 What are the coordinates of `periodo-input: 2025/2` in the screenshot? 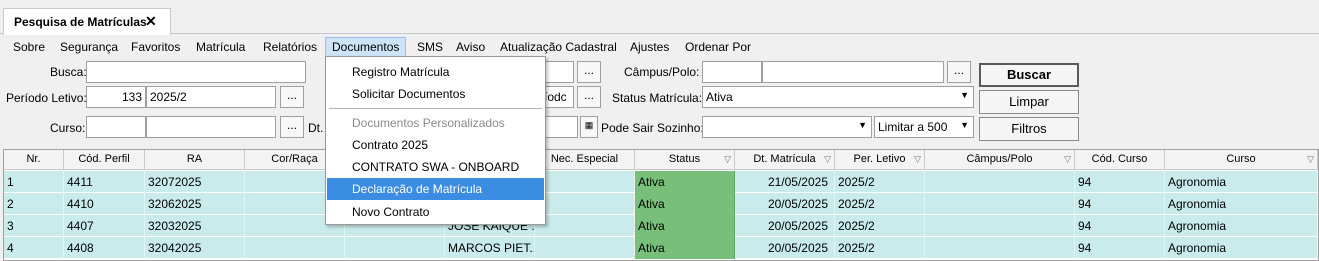 It's located at (211, 97).